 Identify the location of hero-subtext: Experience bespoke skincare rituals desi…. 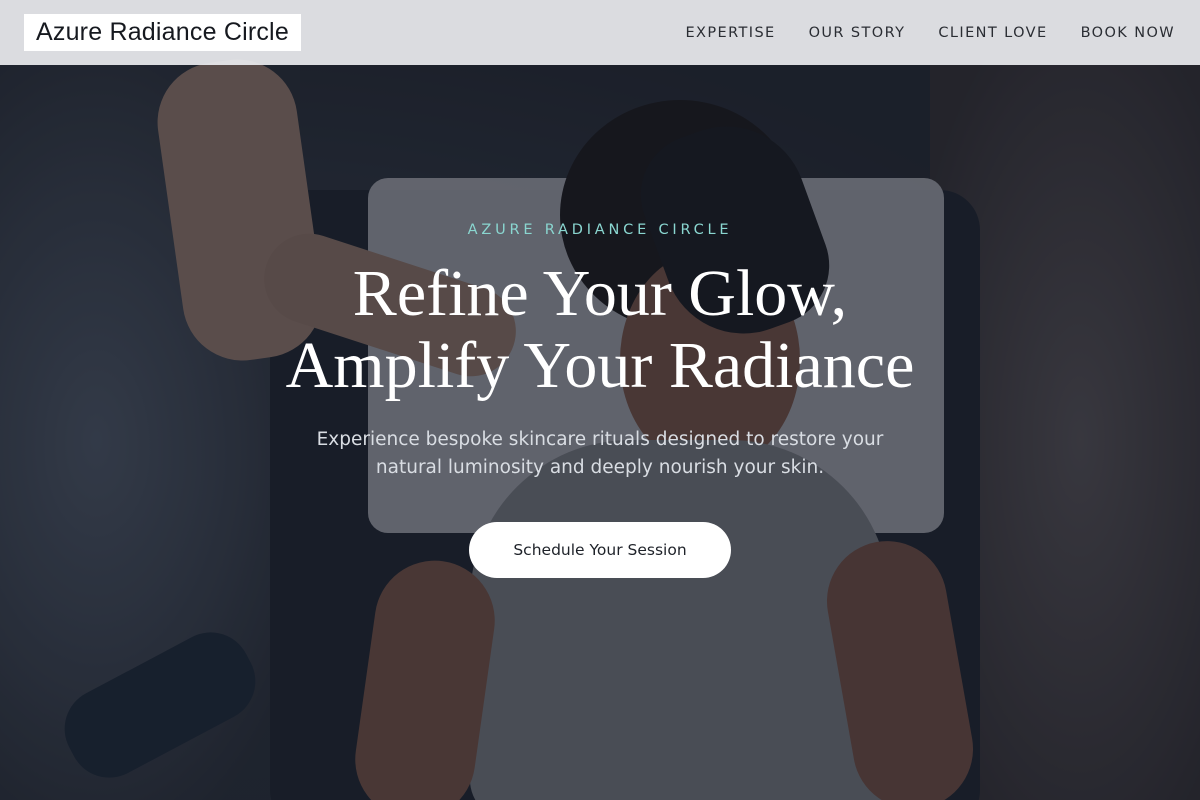
(600, 454).